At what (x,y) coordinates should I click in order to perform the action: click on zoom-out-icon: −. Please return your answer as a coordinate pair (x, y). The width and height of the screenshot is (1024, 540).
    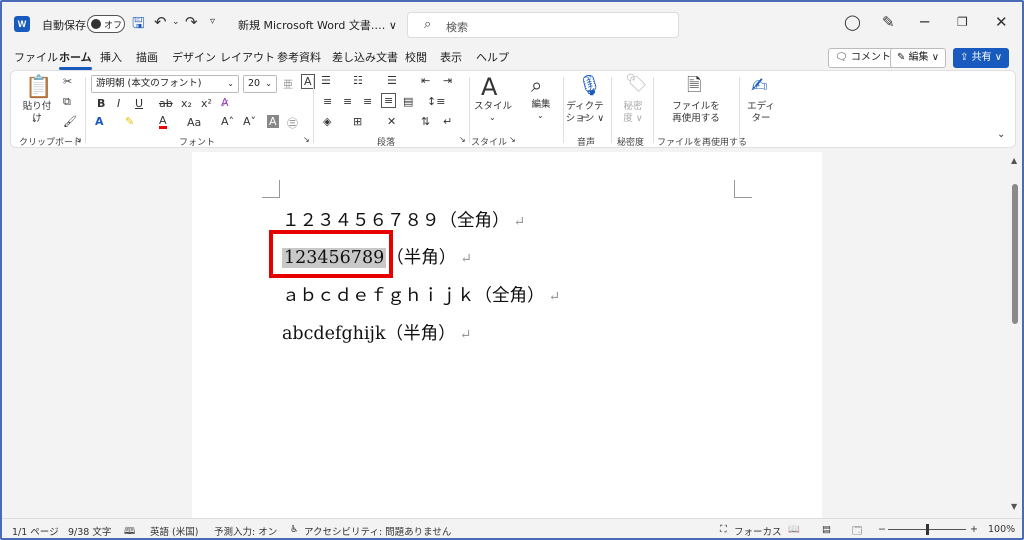
    Looking at the image, I should click on (882, 529).